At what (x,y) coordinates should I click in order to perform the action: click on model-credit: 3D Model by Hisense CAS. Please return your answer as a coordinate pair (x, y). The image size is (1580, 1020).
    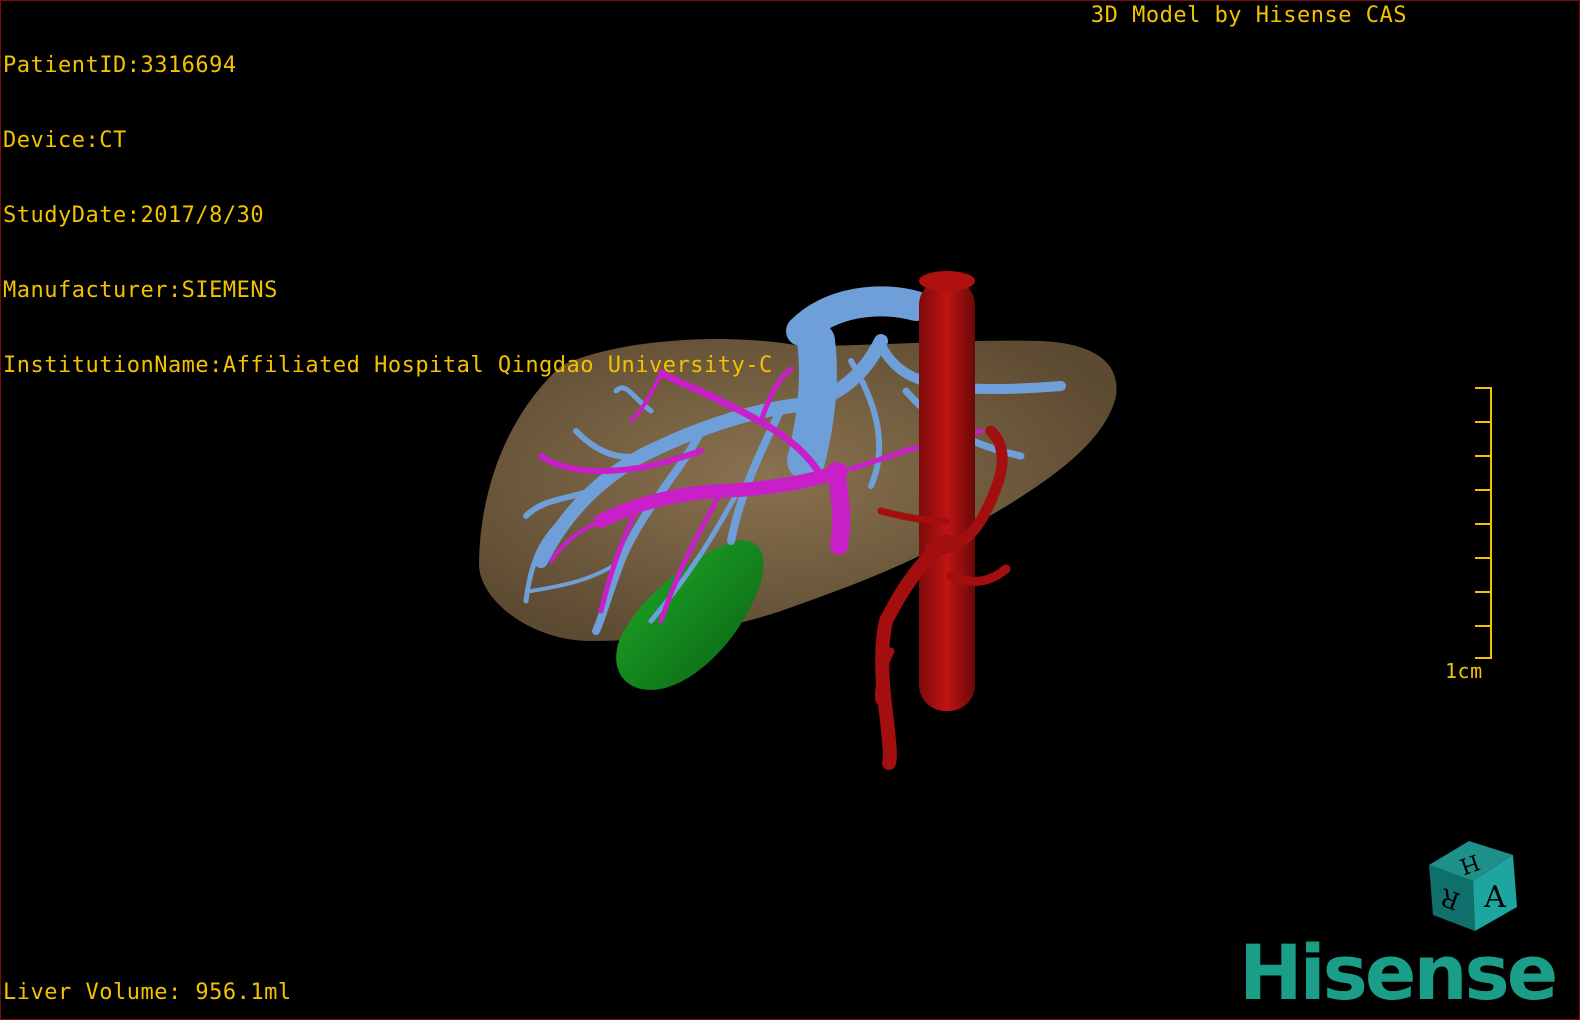
    Looking at the image, I should click on (1248, 15).